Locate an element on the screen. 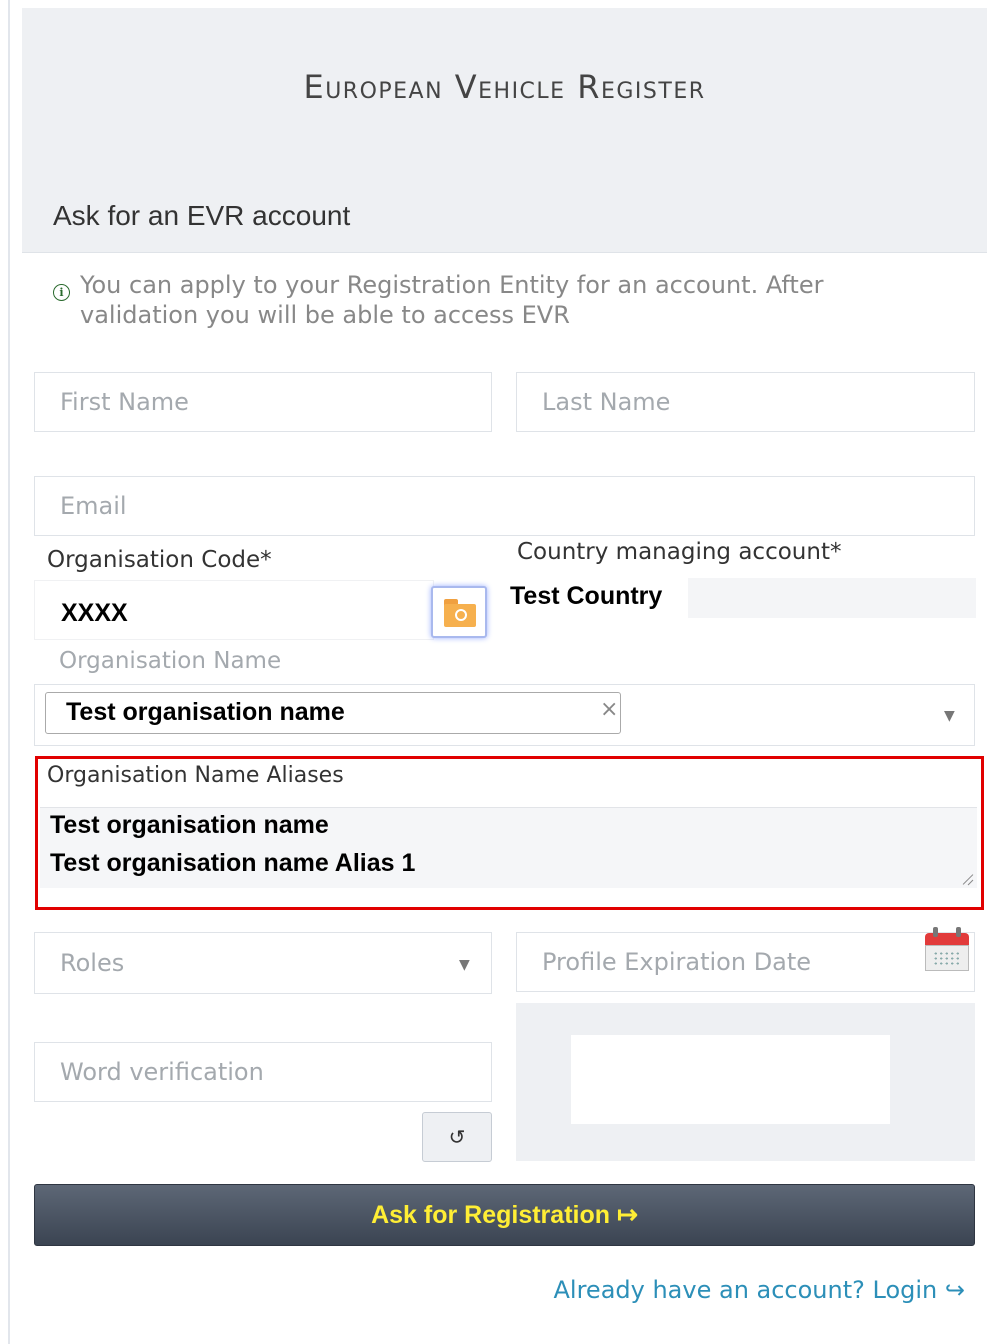  expiration-date-field: Profile Expiration Date is located at coordinates (745, 962).